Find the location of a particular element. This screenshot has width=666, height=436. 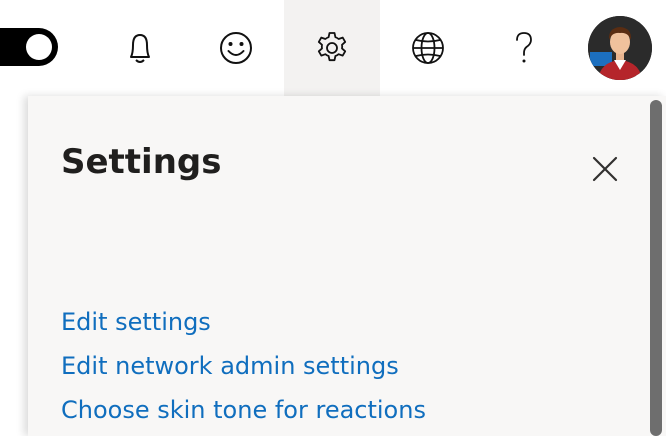

avatar-icon is located at coordinates (620, 48).